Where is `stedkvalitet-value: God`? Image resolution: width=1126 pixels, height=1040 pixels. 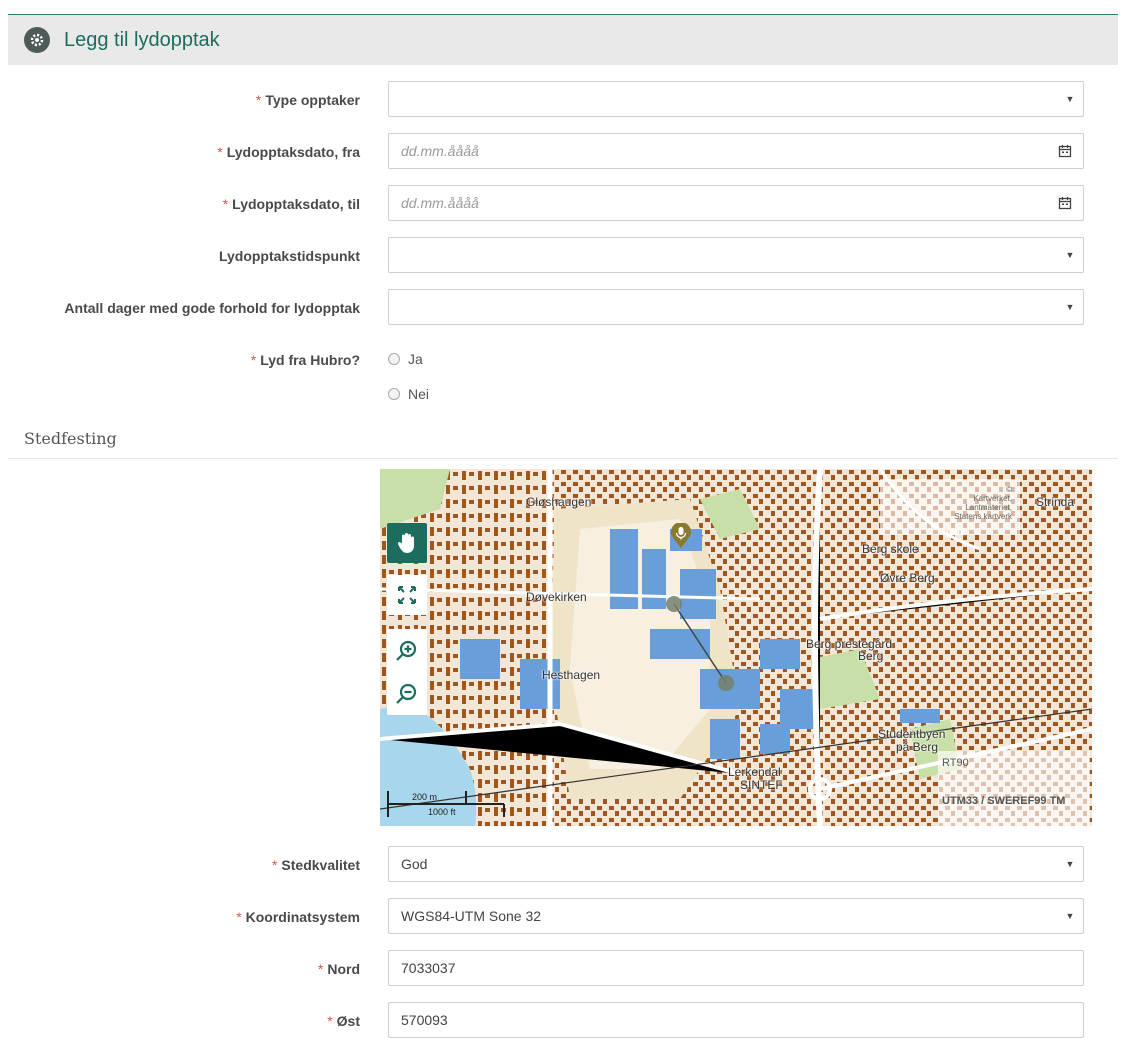
stedkvalitet-value: God is located at coordinates (414, 864).